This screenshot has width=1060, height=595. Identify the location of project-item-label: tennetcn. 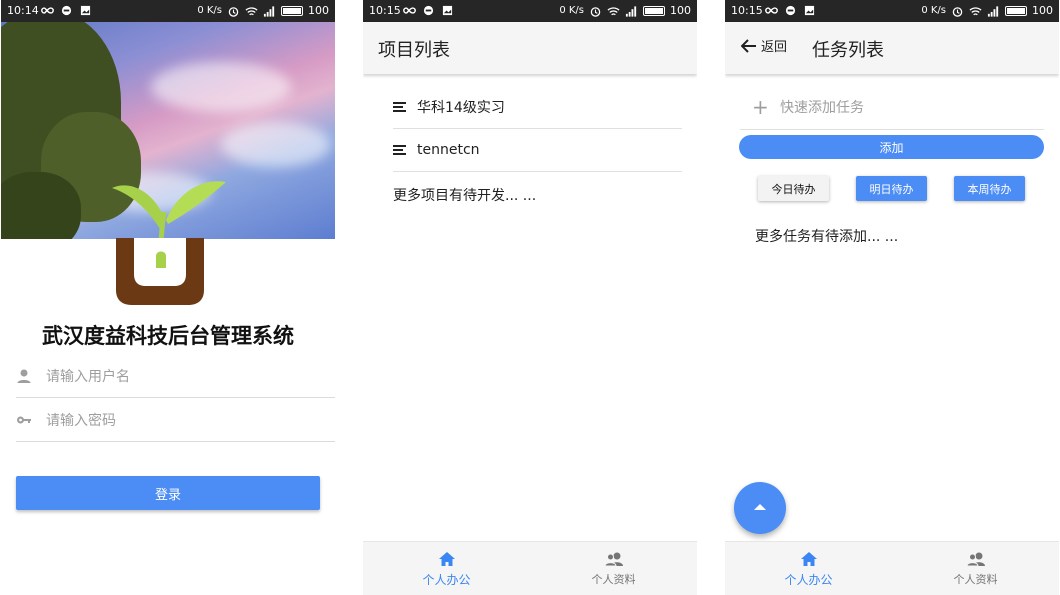
(448, 150).